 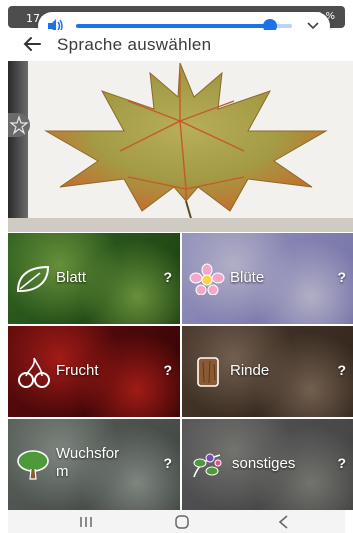 I want to click on leaf-icon, so click(x=33, y=278).